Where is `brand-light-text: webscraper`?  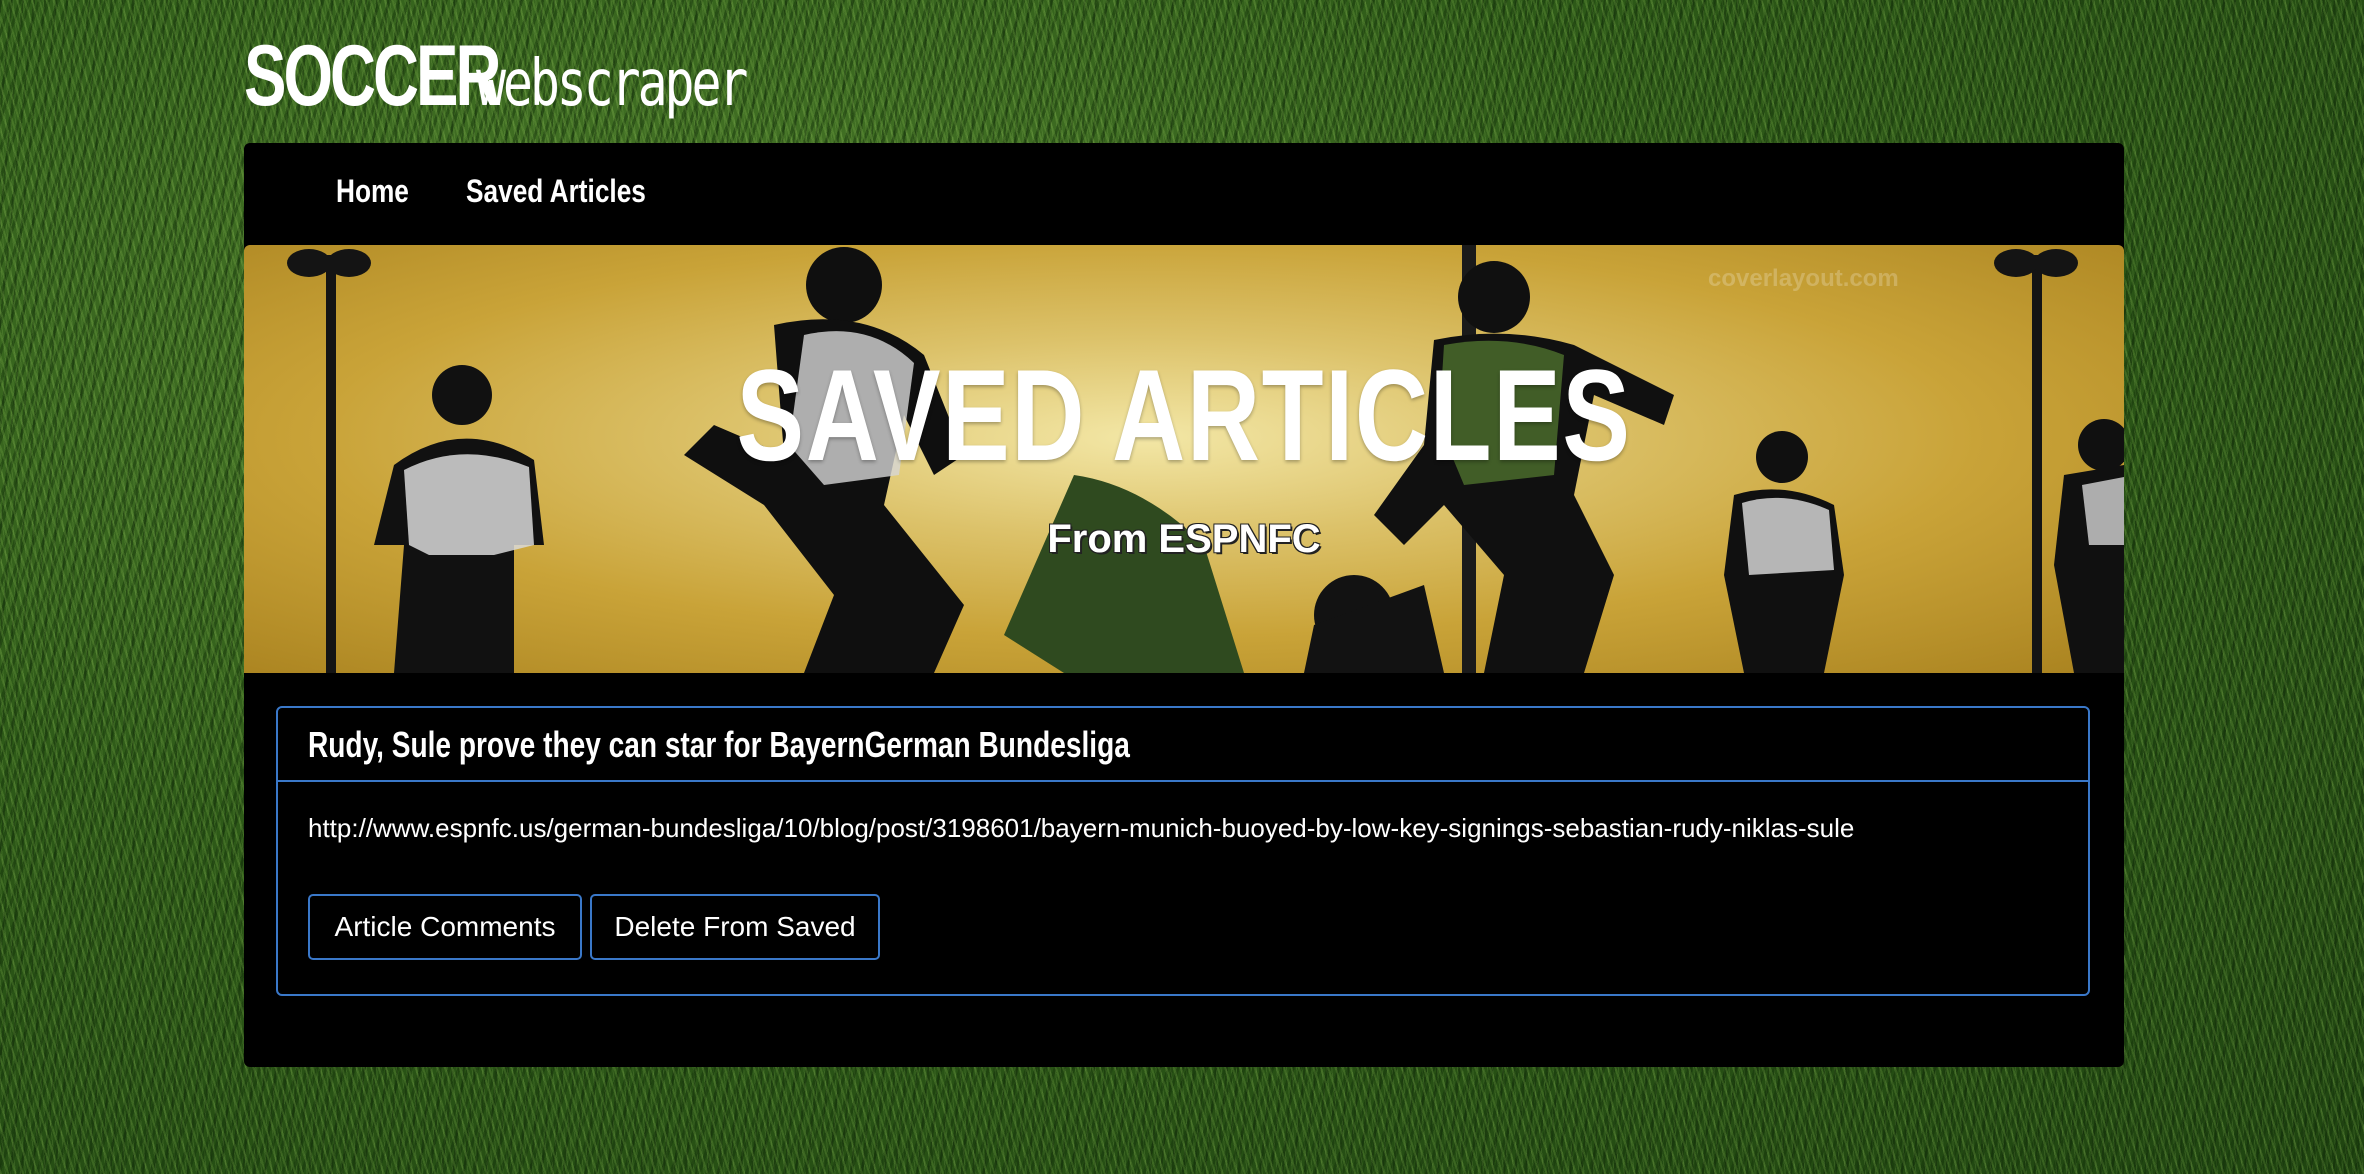 brand-light-text: webscraper is located at coordinates (612, 84).